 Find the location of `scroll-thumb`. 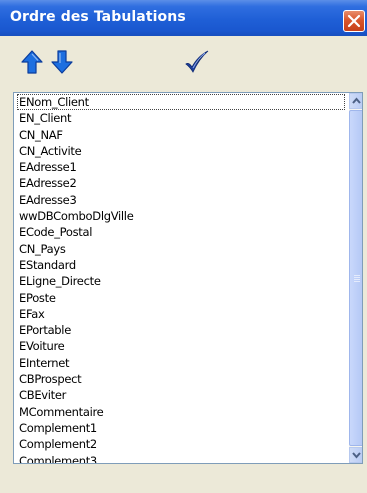

scroll-thumb is located at coordinates (355, 278).